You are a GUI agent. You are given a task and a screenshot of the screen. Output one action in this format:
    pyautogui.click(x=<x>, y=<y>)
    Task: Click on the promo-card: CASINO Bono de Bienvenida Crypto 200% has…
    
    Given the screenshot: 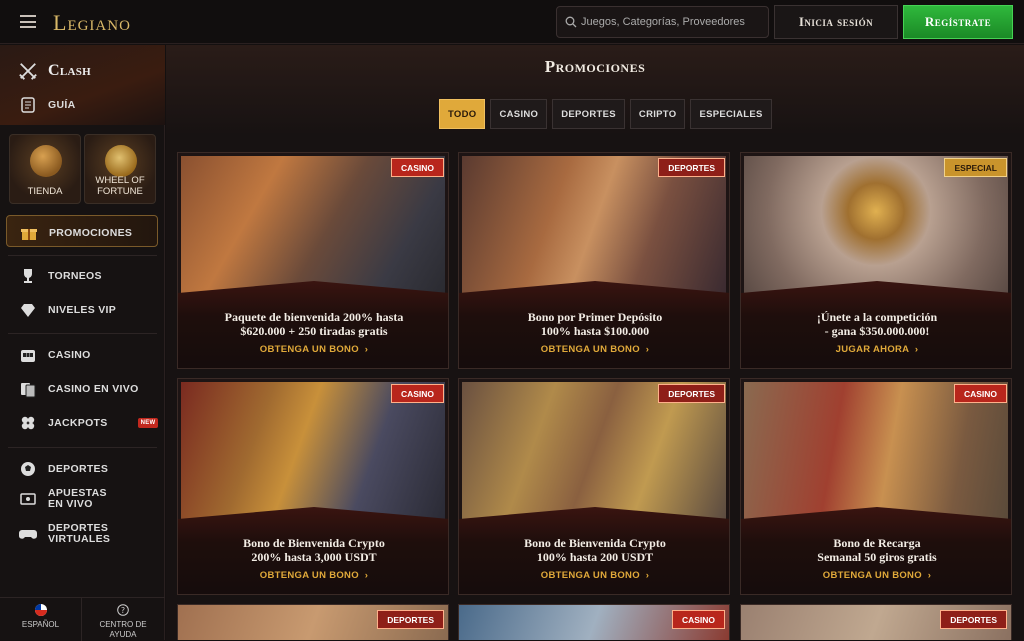 What is the action you would take?
    pyautogui.click(x=313, y=486)
    